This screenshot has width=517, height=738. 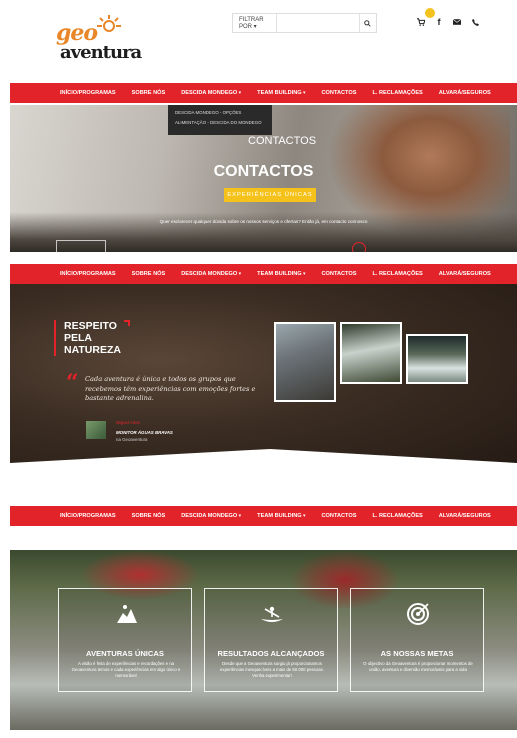 I want to click on gallery-photo-waterfall, so click(x=371, y=353).